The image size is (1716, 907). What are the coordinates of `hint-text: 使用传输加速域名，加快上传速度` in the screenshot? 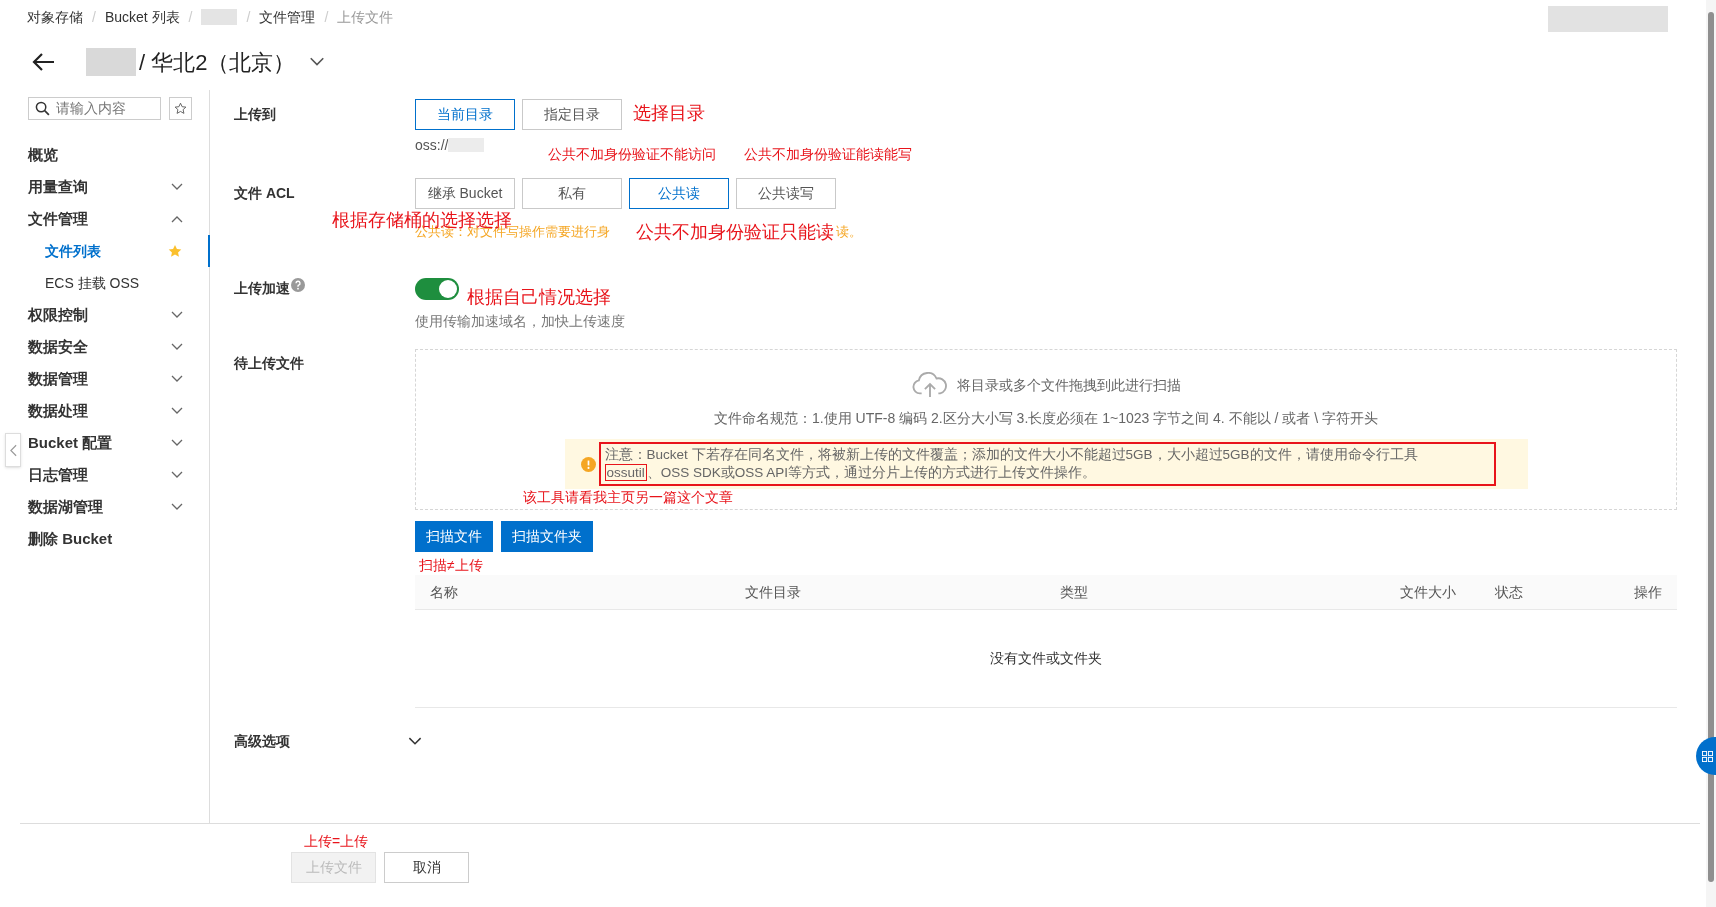 It's located at (520, 321).